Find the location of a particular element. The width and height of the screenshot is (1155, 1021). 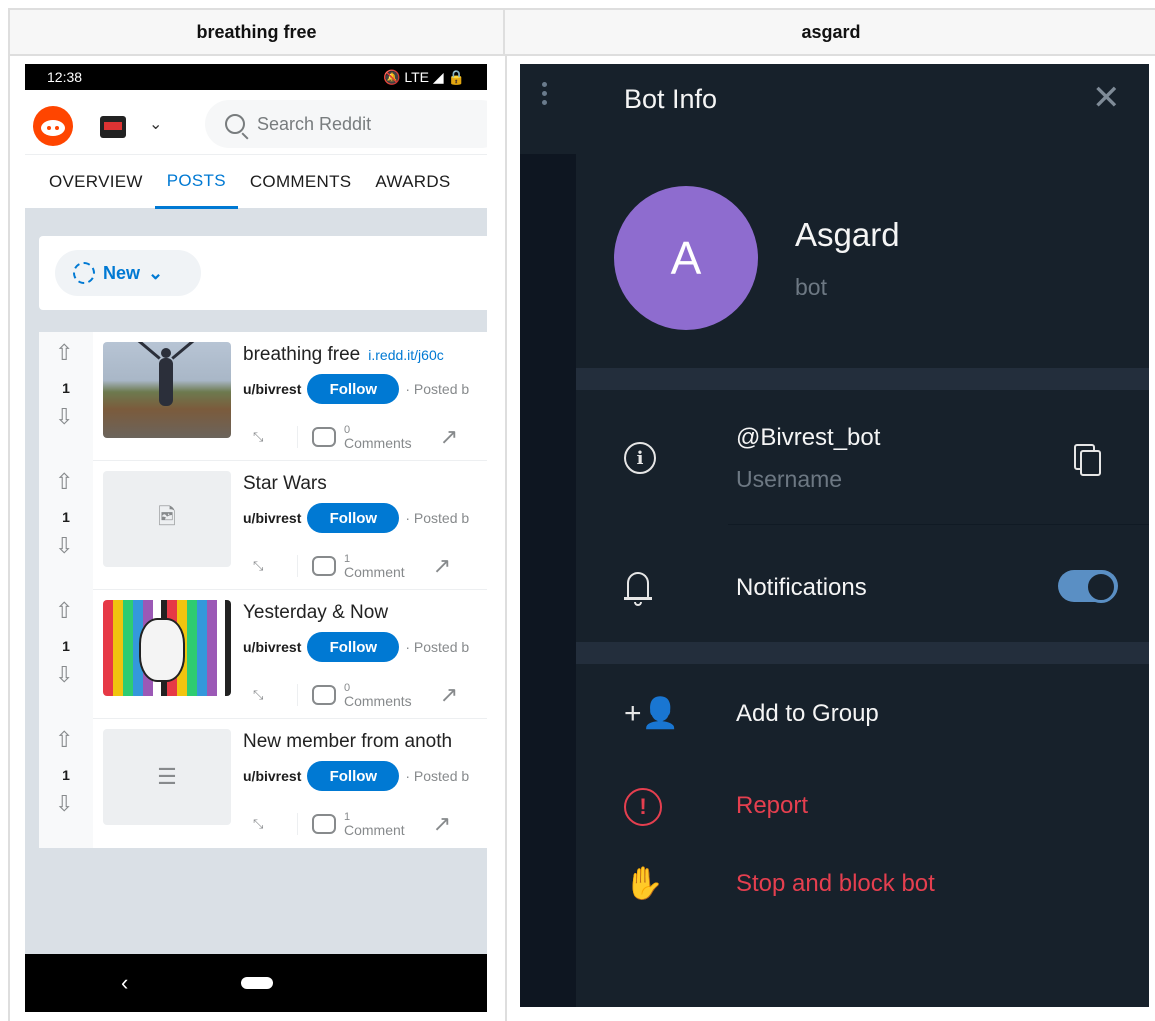

home-pill-icon is located at coordinates (257, 983).